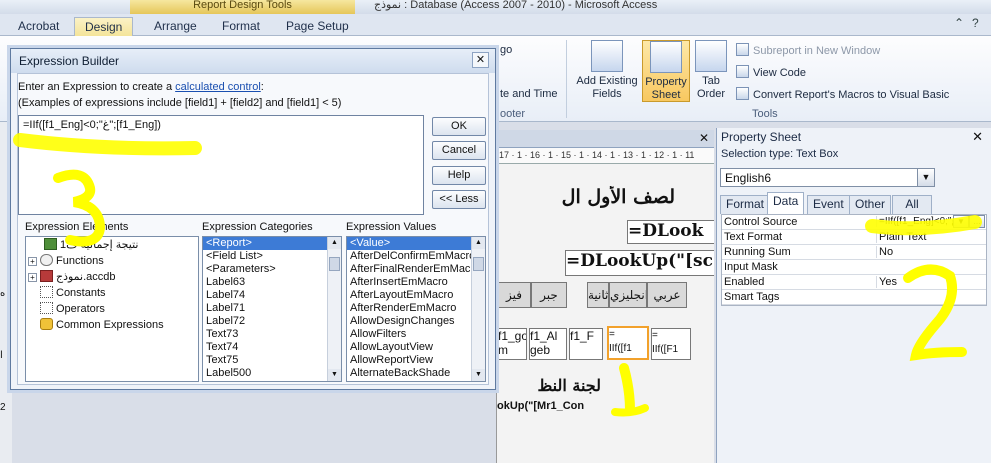 Image resolution: width=991 pixels, height=463 pixels. What do you see at coordinates (598, 295) in the screenshot?
I see `header-cell: لغة ثانية` at bounding box center [598, 295].